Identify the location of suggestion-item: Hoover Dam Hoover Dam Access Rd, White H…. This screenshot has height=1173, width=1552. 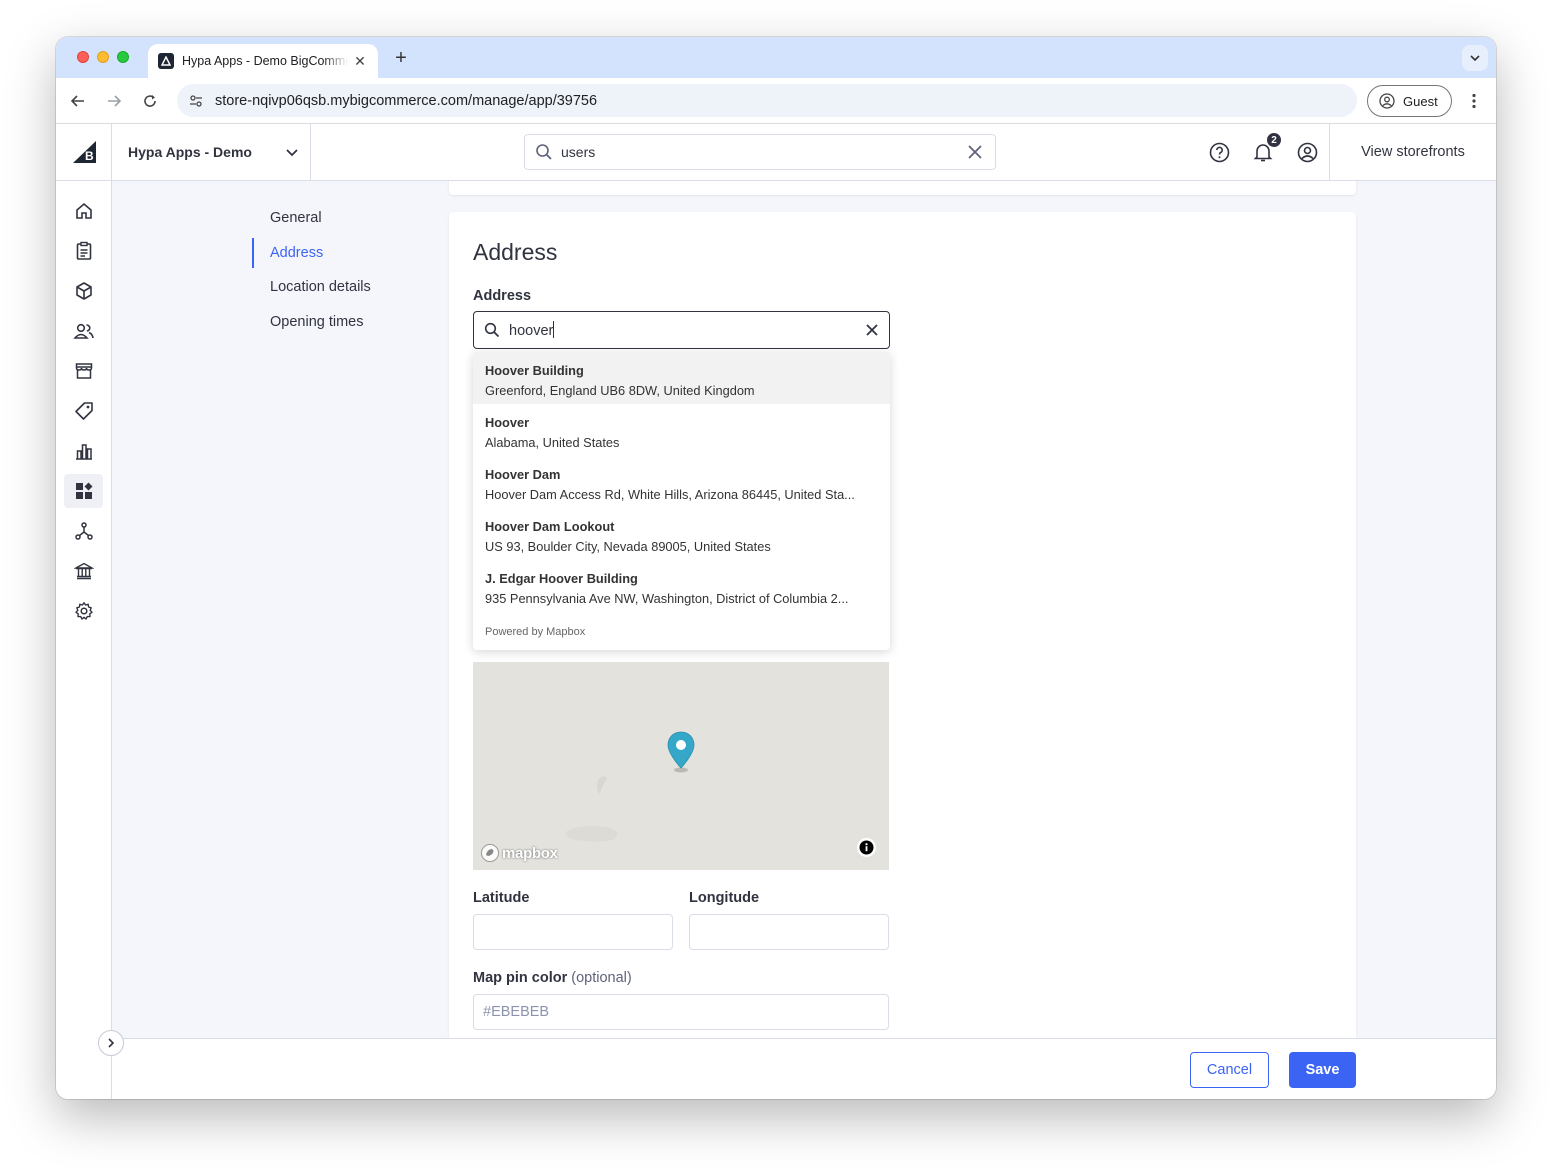
(681, 482).